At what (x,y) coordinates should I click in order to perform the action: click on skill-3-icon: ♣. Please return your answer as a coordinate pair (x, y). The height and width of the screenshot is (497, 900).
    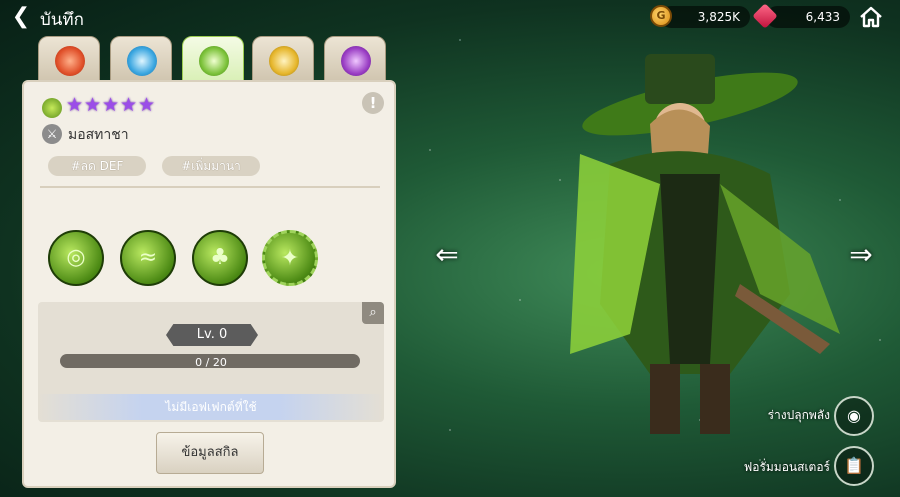
    Looking at the image, I should click on (220, 258).